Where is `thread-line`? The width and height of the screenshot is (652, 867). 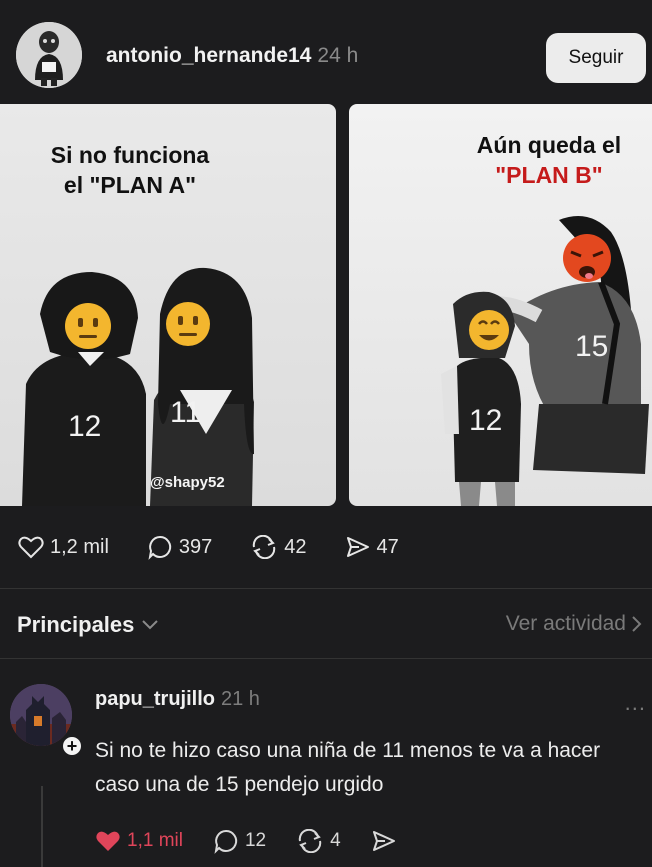 thread-line is located at coordinates (42, 826).